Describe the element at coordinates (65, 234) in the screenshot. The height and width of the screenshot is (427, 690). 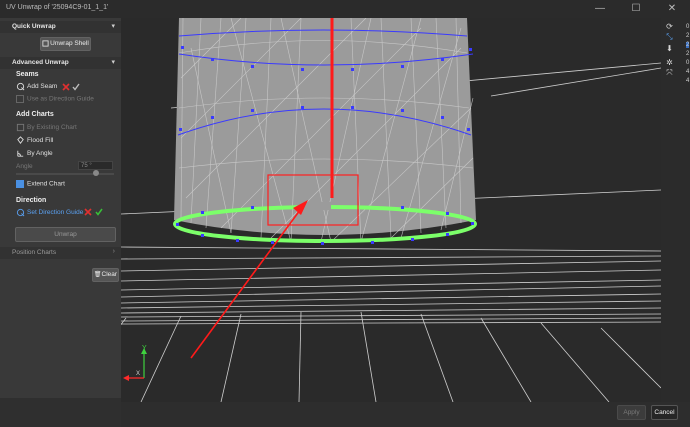
I see `unwrap-button: Unwrap` at that location.